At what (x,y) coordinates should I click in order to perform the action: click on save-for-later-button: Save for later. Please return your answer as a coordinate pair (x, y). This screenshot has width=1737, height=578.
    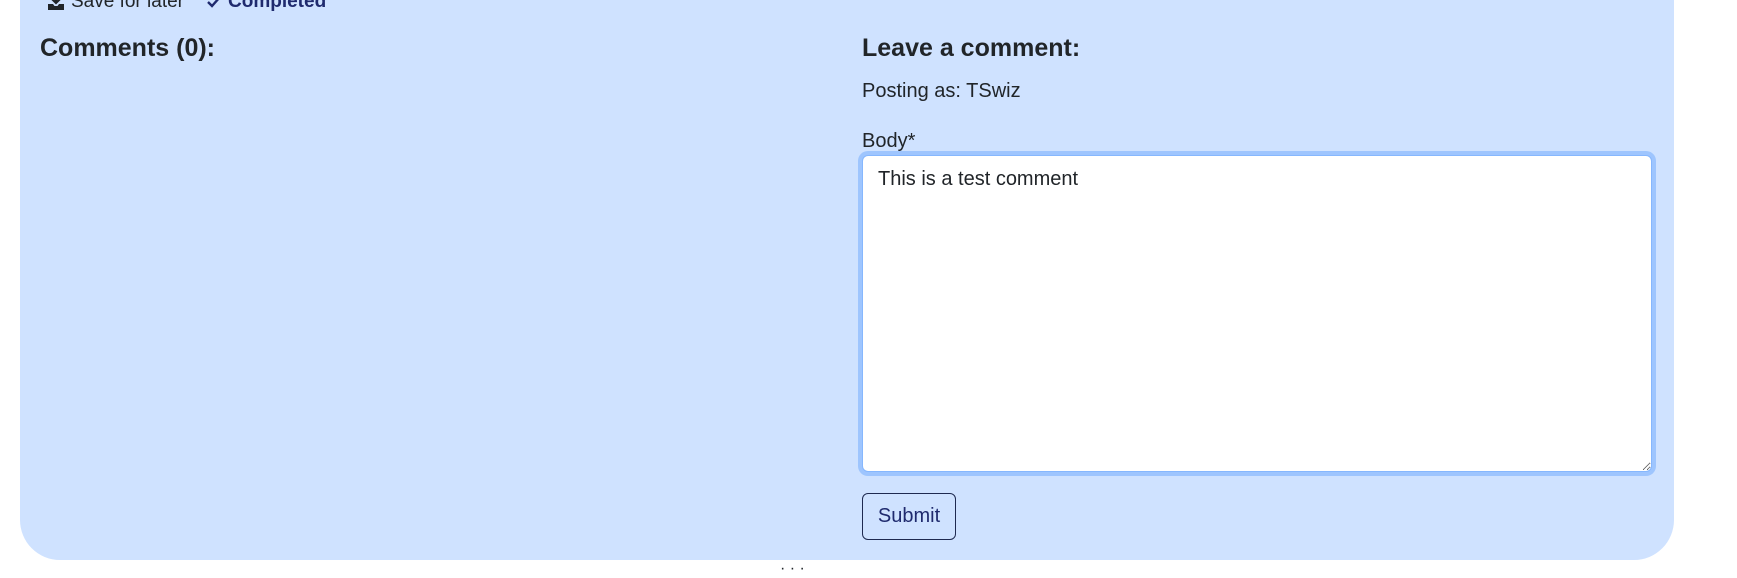
    Looking at the image, I should click on (115, 6).